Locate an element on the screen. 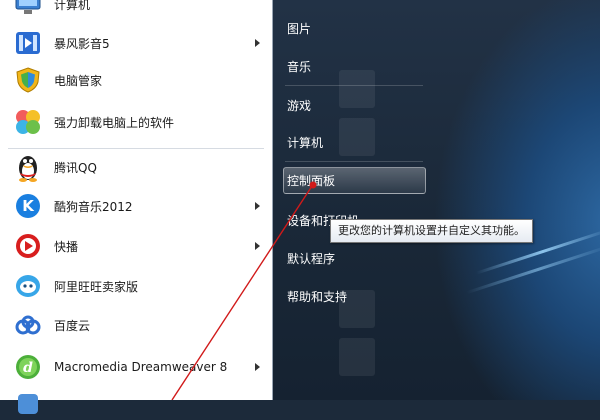 This screenshot has height=420, width=600. menu-item-default-programs: 默认程序 is located at coordinates (311, 259).